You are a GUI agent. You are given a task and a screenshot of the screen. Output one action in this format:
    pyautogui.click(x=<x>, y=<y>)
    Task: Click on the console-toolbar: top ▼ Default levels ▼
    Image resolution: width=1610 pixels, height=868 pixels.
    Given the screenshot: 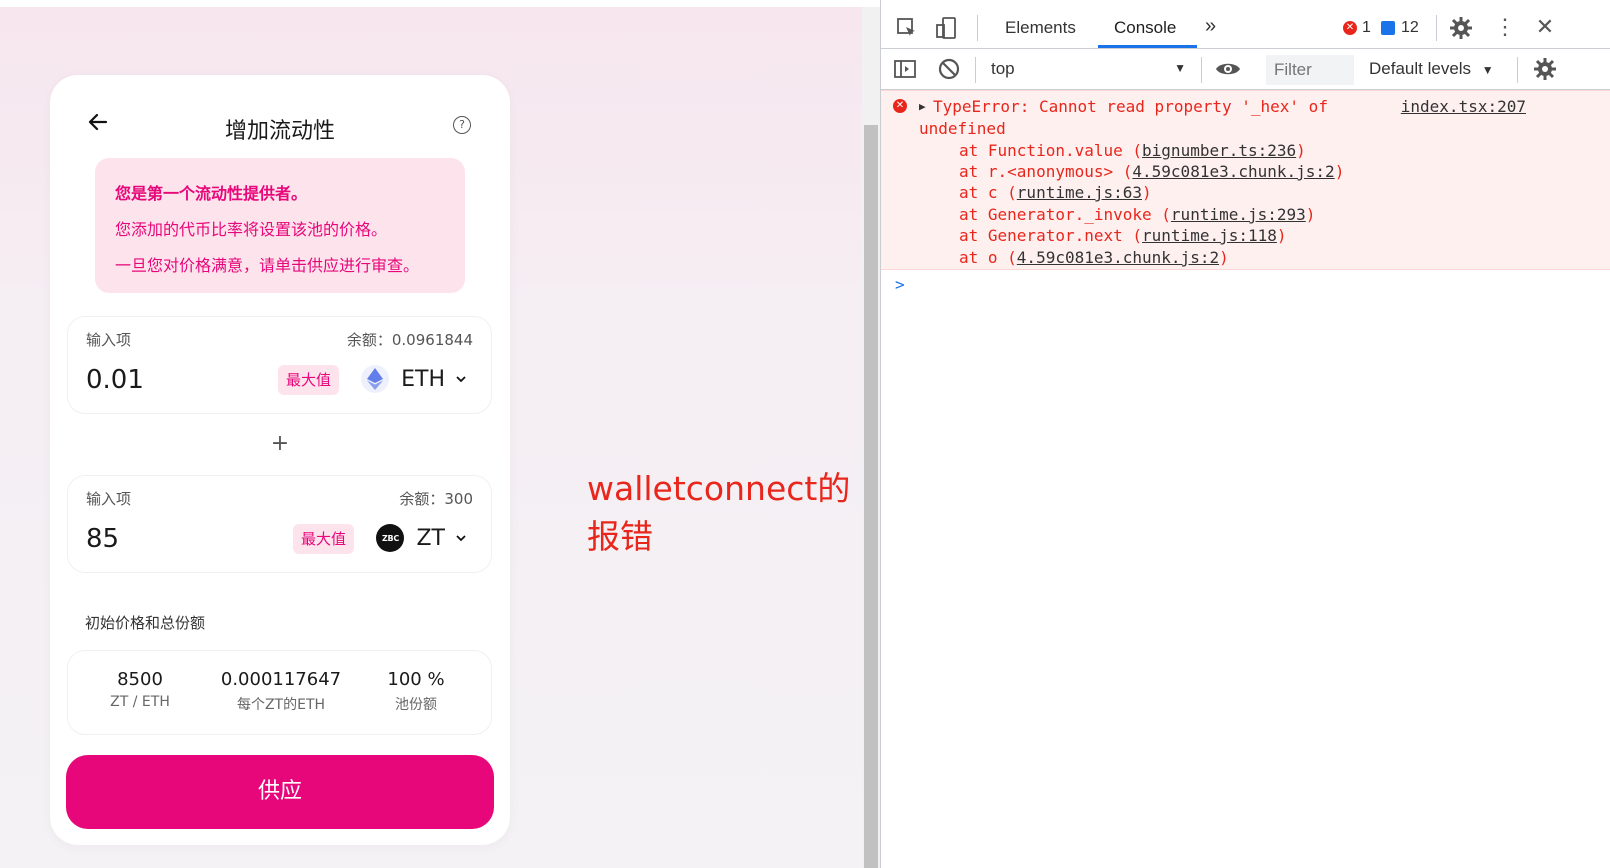 What is the action you would take?
    pyautogui.click(x=1245, y=69)
    